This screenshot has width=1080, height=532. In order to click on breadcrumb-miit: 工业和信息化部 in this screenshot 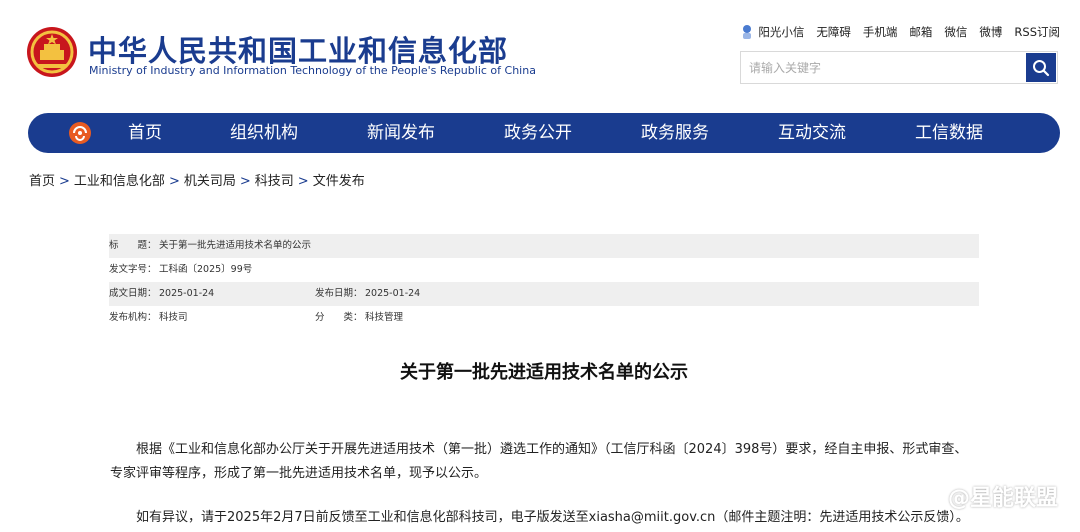, I will do `click(119, 181)`.